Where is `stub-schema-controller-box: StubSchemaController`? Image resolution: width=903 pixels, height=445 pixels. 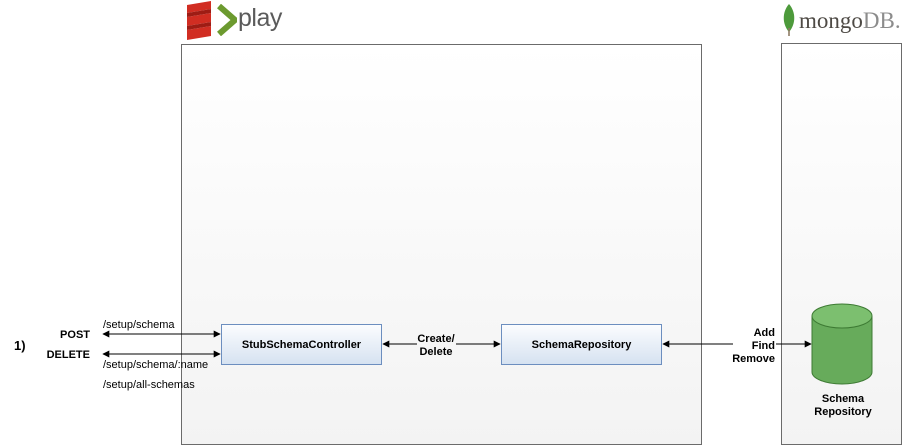 stub-schema-controller-box: StubSchemaController is located at coordinates (301, 344).